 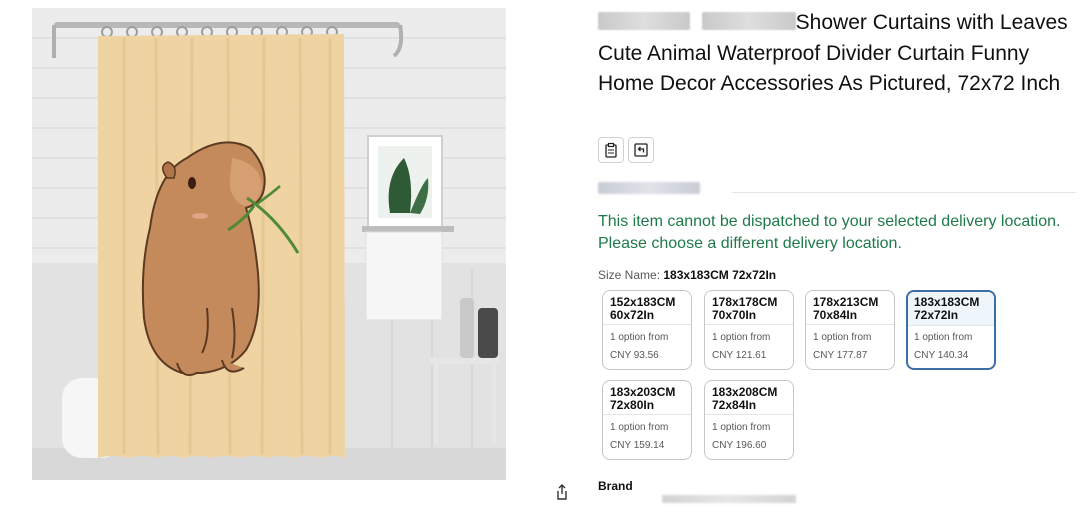 I want to click on size-in: 70x70In, so click(x=734, y=315).